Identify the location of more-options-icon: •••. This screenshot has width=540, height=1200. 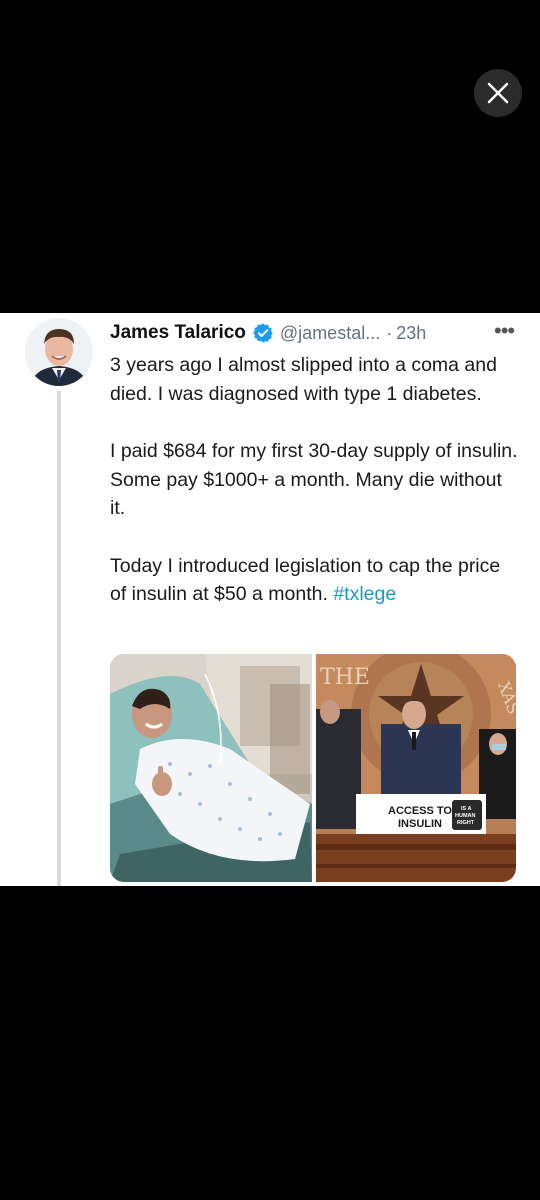
(504, 331).